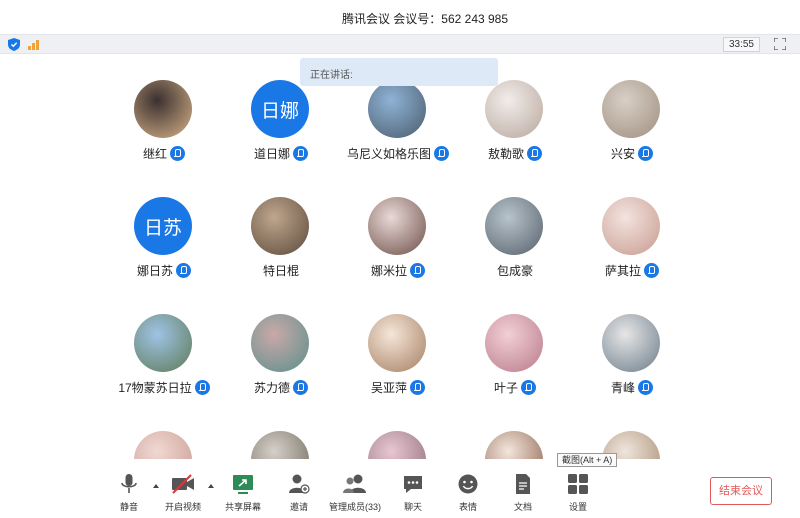 This screenshot has width=800, height=518. I want to click on speaking-indicator: 正在讲话:, so click(399, 72).